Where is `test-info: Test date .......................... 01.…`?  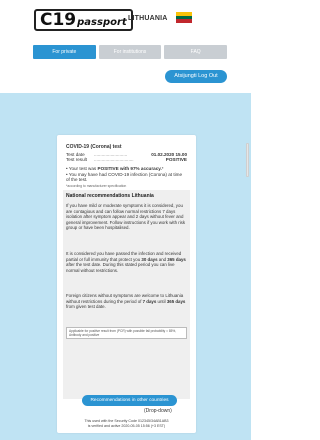 test-info: Test date .......................... 01.… is located at coordinates (126, 157).